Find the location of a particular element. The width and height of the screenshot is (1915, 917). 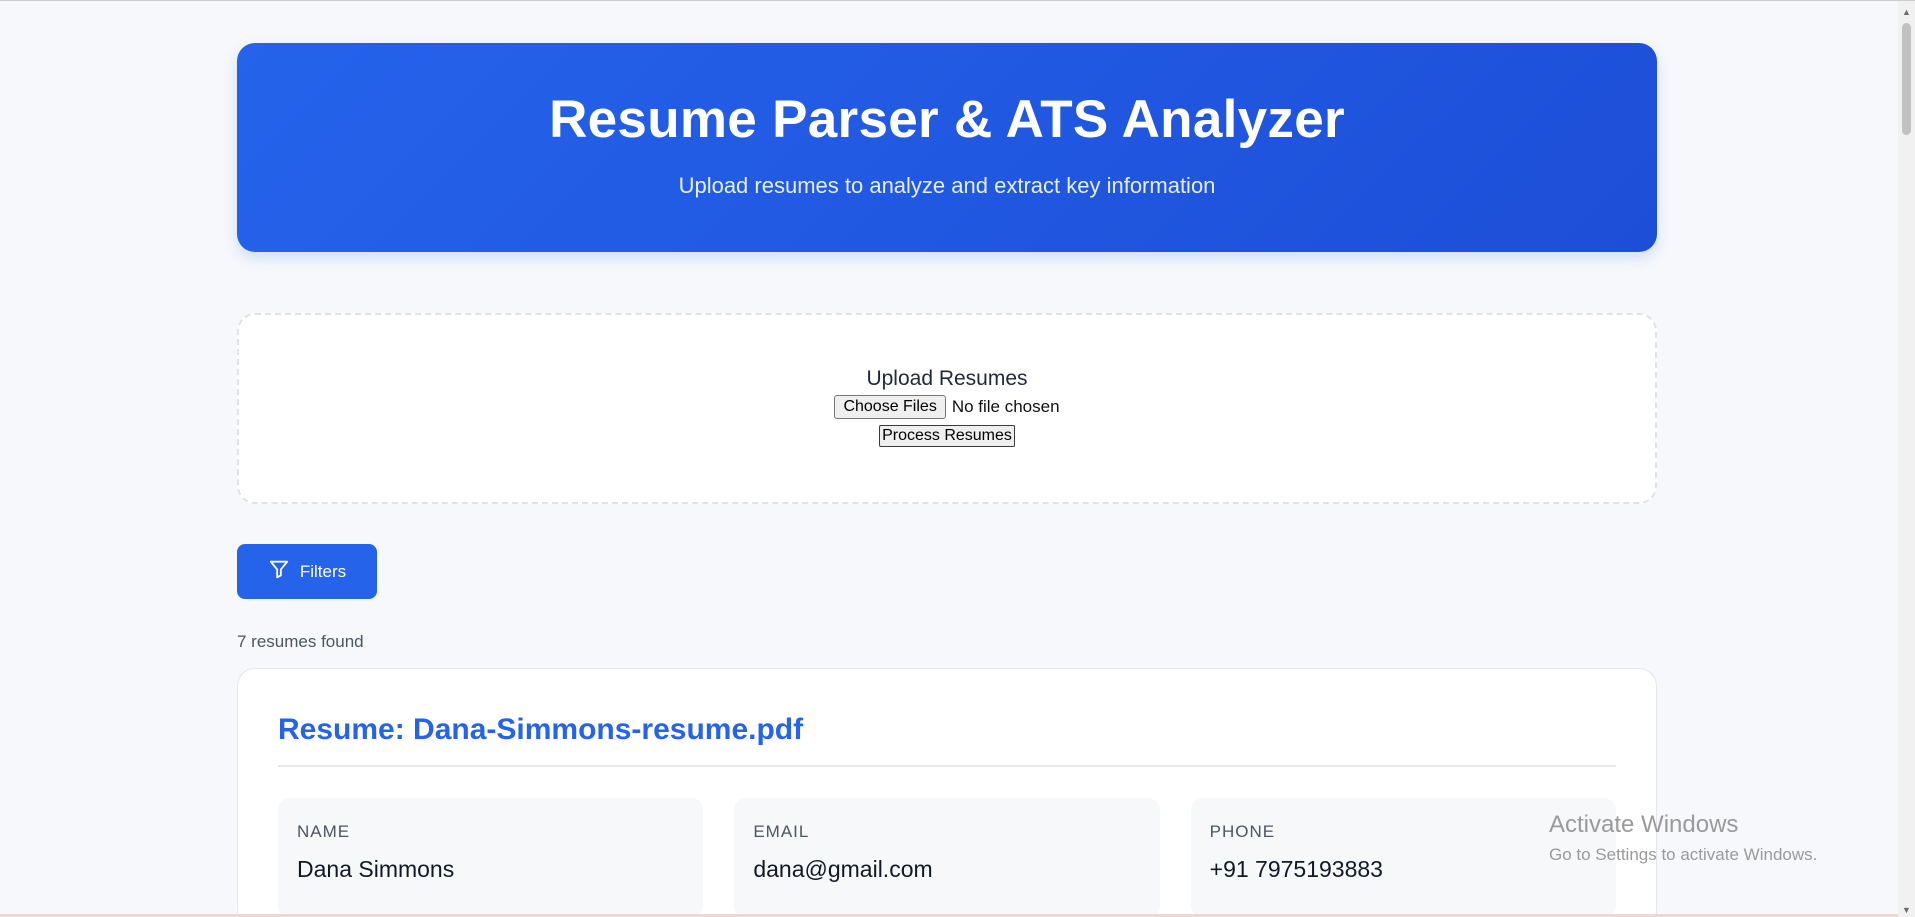

upload-title: Upload Resumes is located at coordinates (947, 378).